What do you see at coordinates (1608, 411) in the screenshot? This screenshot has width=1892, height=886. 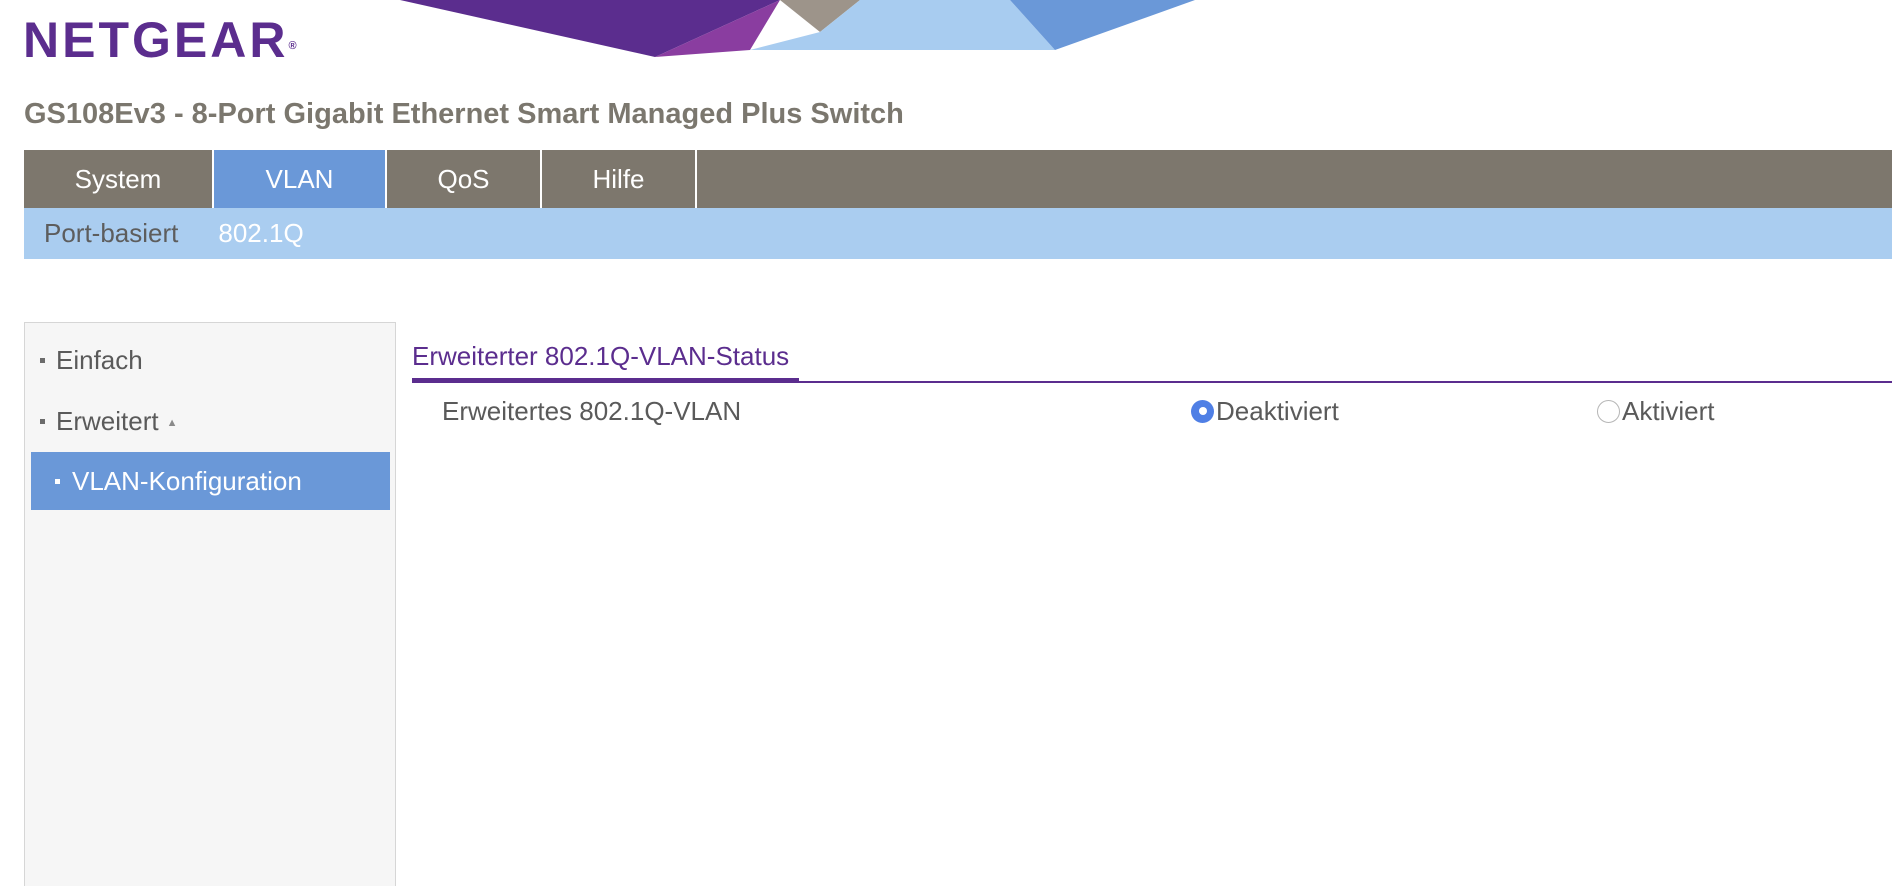 I see `radio-unchecked-icon` at bounding box center [1608, 411].